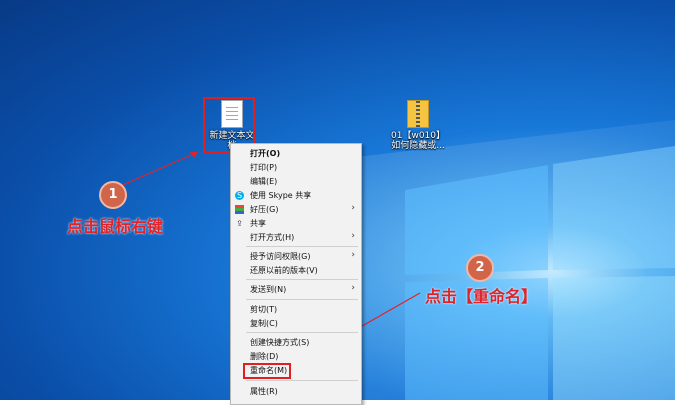 This screenshot has width=675, height=405. What do you see at coordinates (265, 153) in the screenshot?
I see `menu-item-label: 打开(O)` at bounding box center [265, 153].